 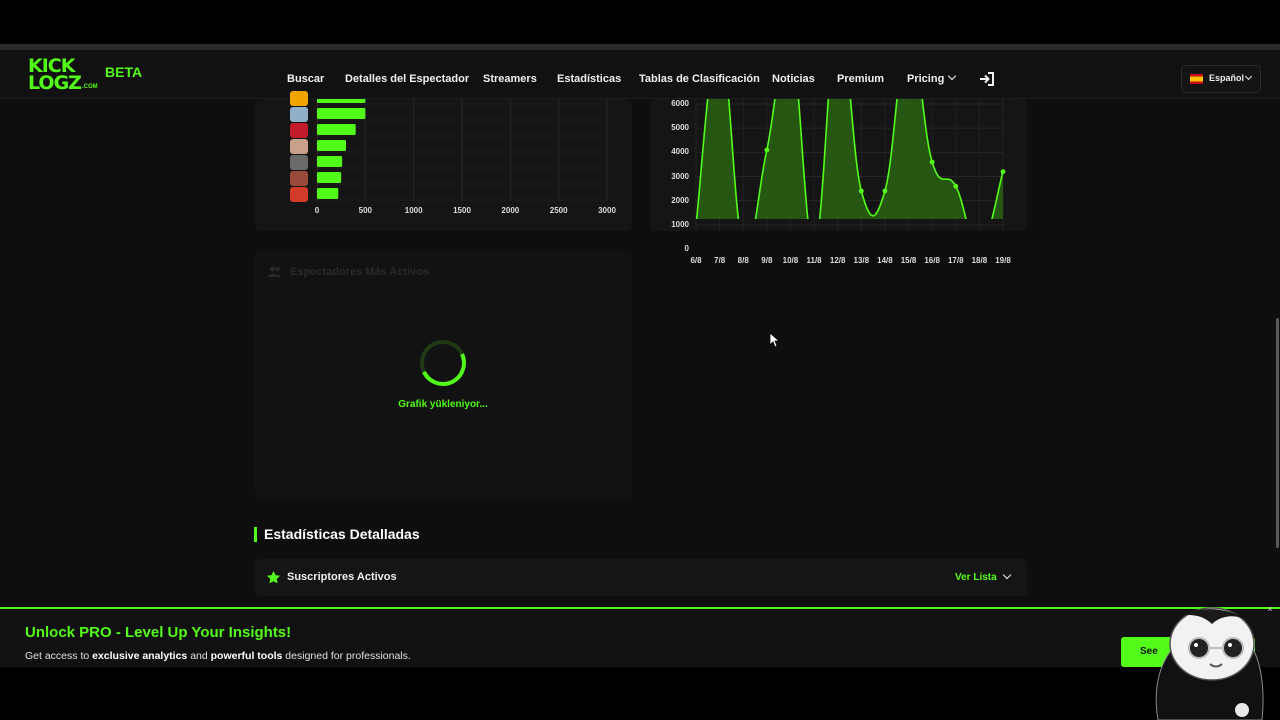 What do you see at coordinates (686, 248) in the screenshot?
I see `y-tick-label: 0` at bounding box center [686, 248].